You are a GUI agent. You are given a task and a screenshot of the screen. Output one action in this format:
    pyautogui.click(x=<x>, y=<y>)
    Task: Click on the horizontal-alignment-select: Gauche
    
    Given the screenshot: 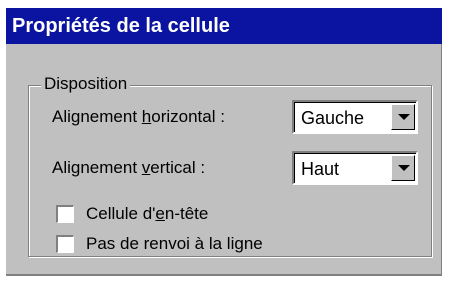 What is the action you would take?
    pyautogui.click(x=355, y=117)
    